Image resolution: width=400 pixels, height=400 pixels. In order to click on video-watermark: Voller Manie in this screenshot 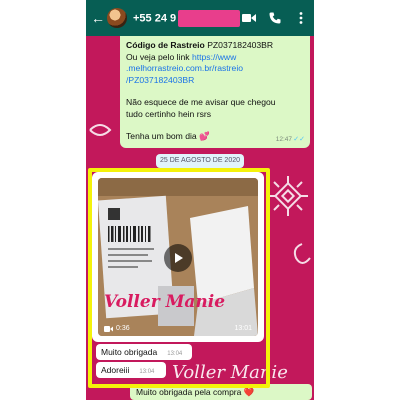, I will do `click(165, 302)`.